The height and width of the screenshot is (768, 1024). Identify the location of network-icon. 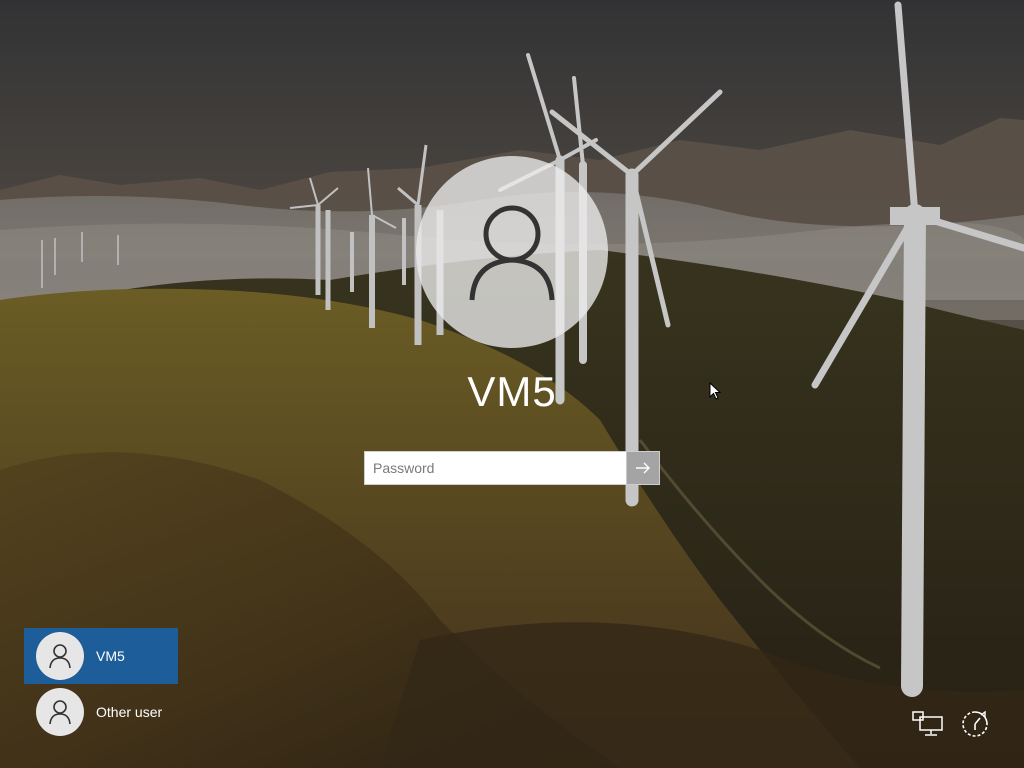
(927, 723).